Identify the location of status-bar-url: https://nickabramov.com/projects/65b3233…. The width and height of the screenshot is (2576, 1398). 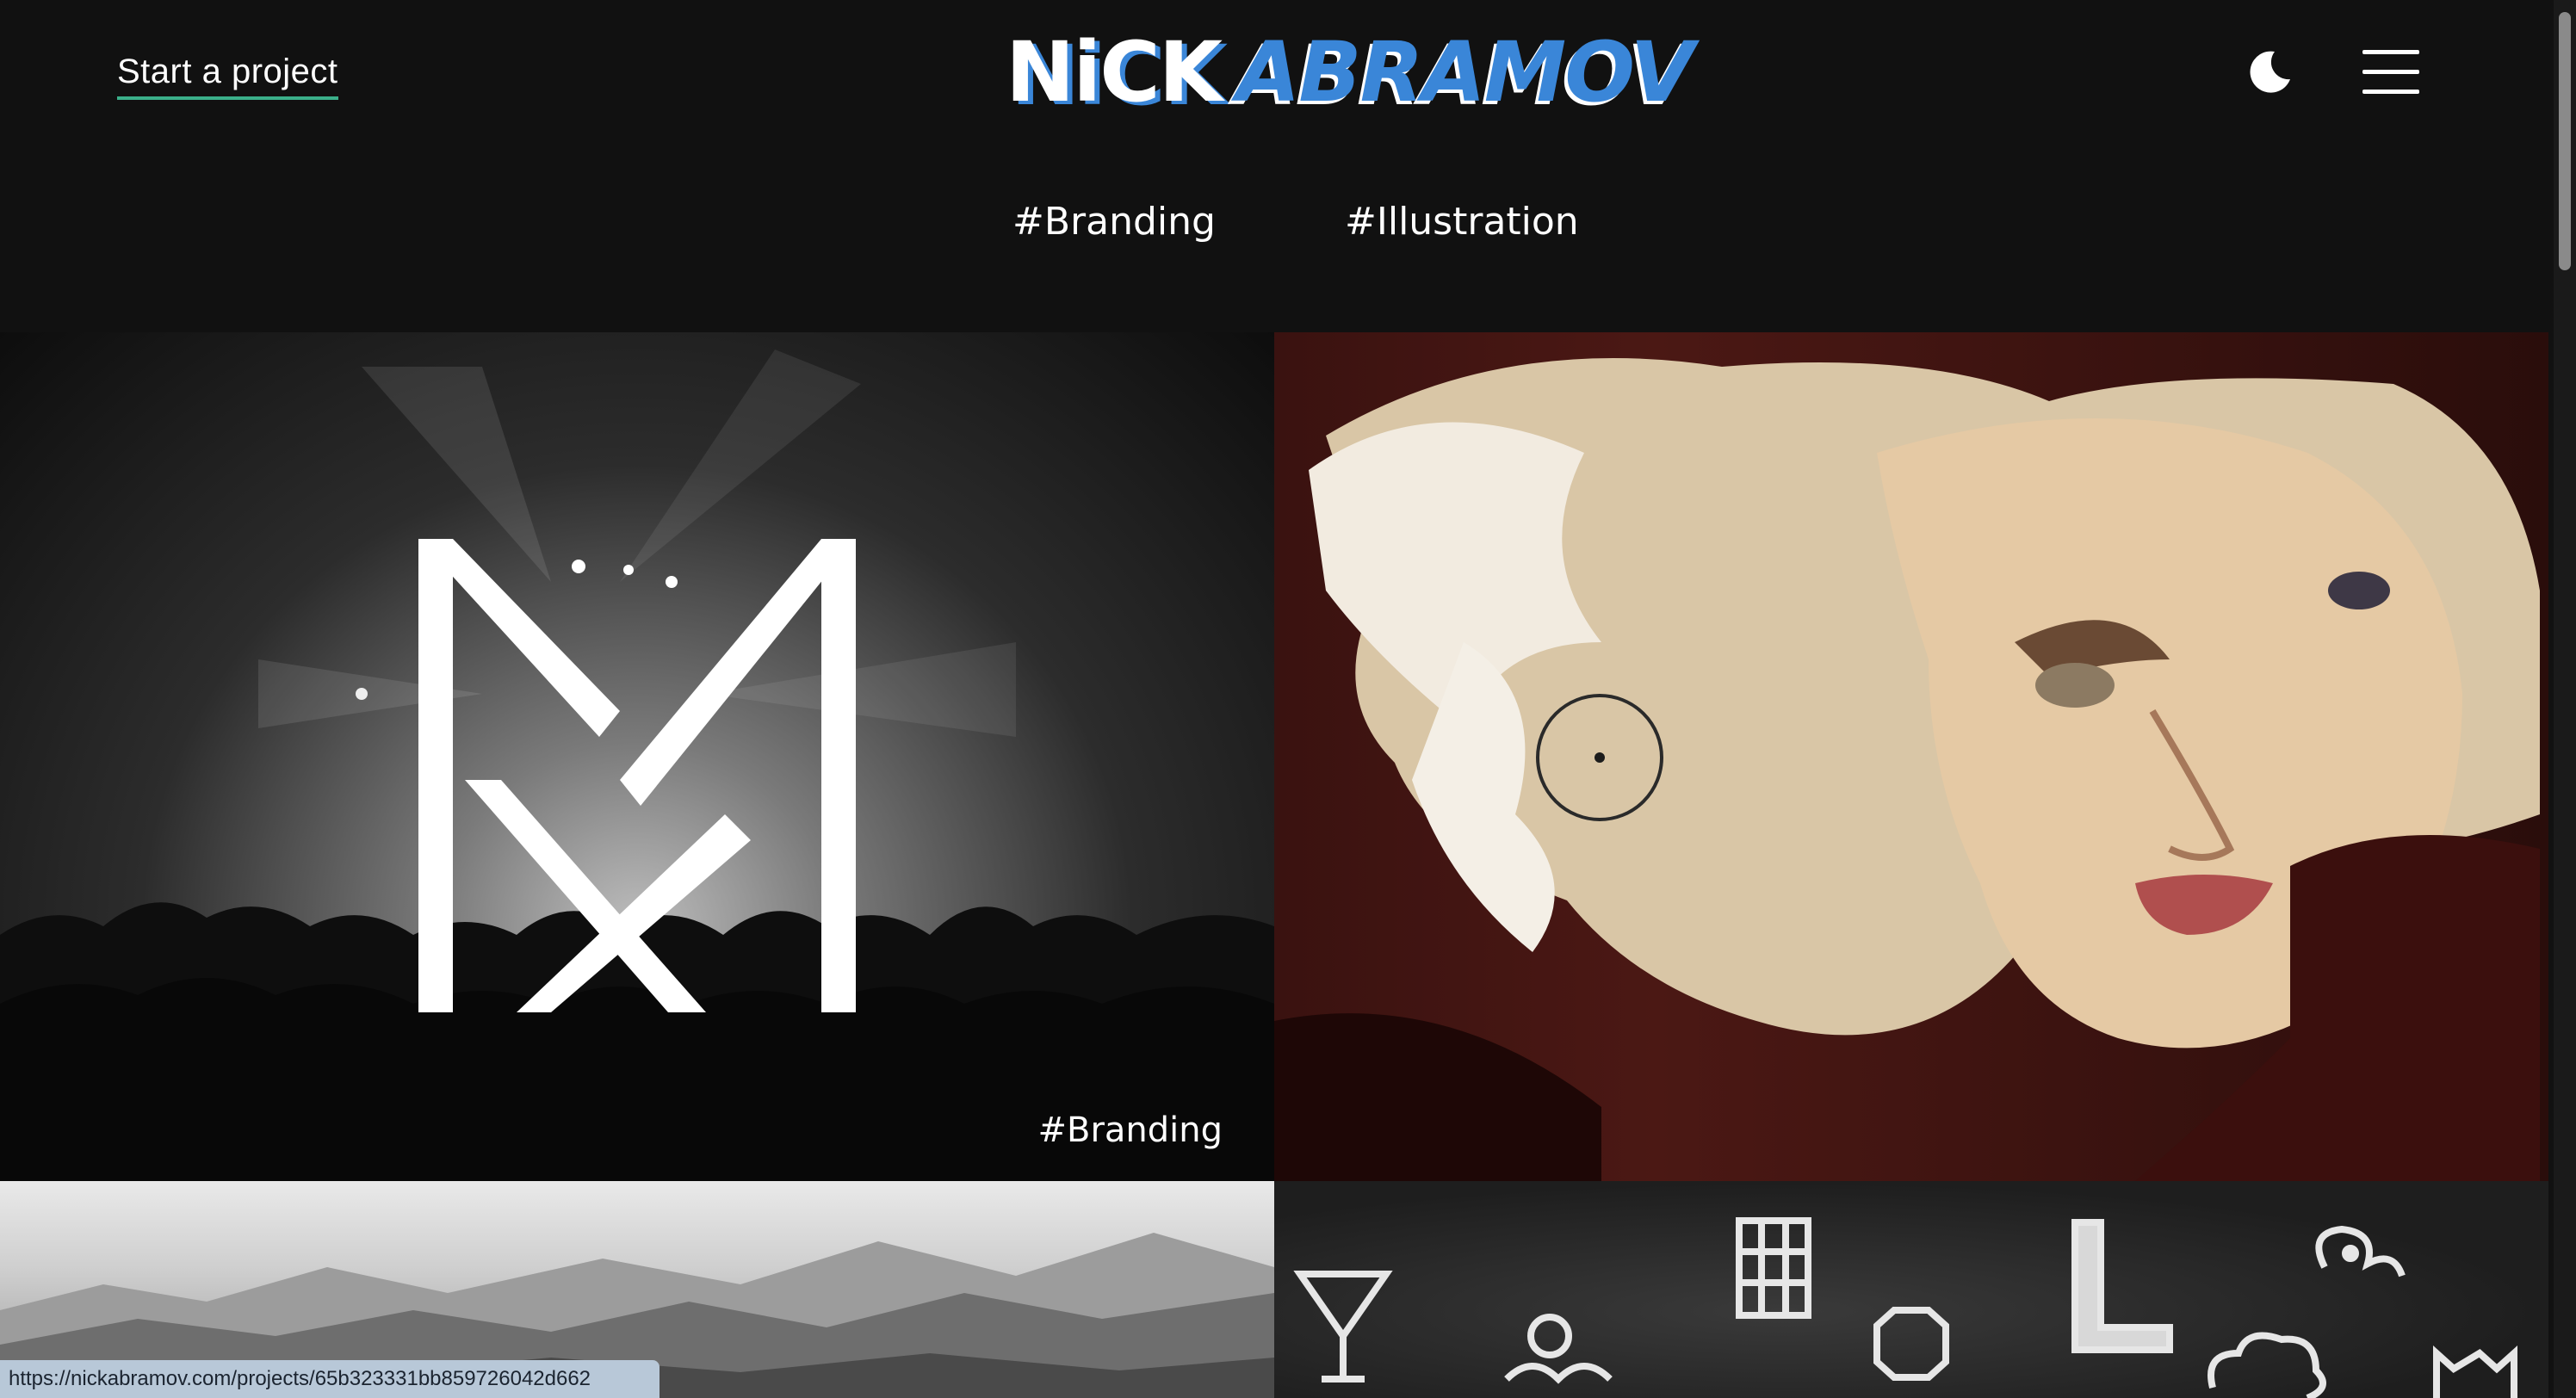
(329, 1379).